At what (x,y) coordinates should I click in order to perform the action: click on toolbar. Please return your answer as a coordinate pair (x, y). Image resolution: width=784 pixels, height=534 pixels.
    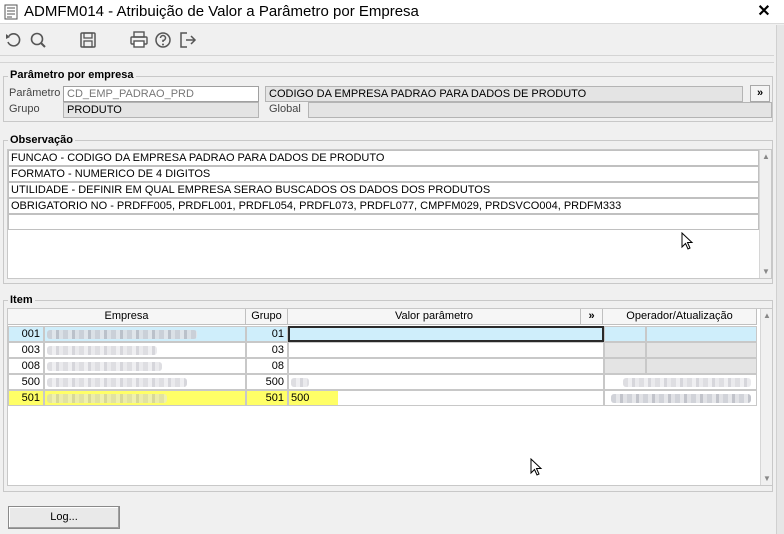
    Looking at the image, I should click on (392, 40).